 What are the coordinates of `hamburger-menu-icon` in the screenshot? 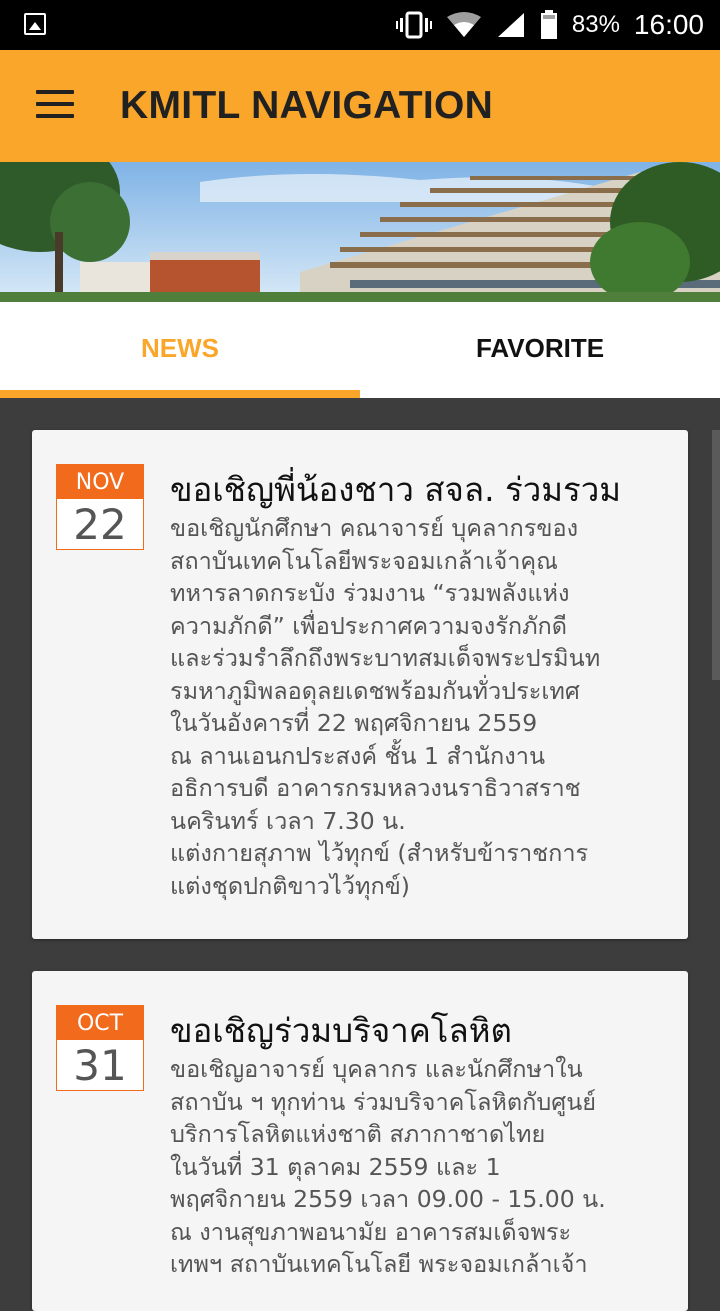 It's located at (56, 106).